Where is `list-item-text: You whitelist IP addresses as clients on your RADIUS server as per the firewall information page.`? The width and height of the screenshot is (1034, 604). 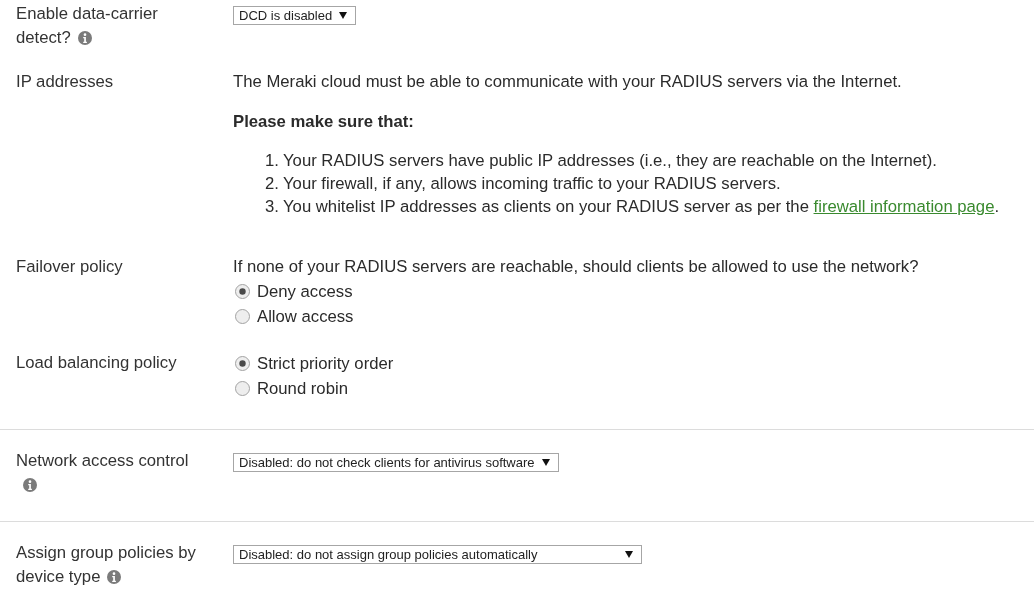 list-item-text: You whitelist IP addresses as clients on your RADIUS server as per the firewall information page. is located at coordinates (641, 207).